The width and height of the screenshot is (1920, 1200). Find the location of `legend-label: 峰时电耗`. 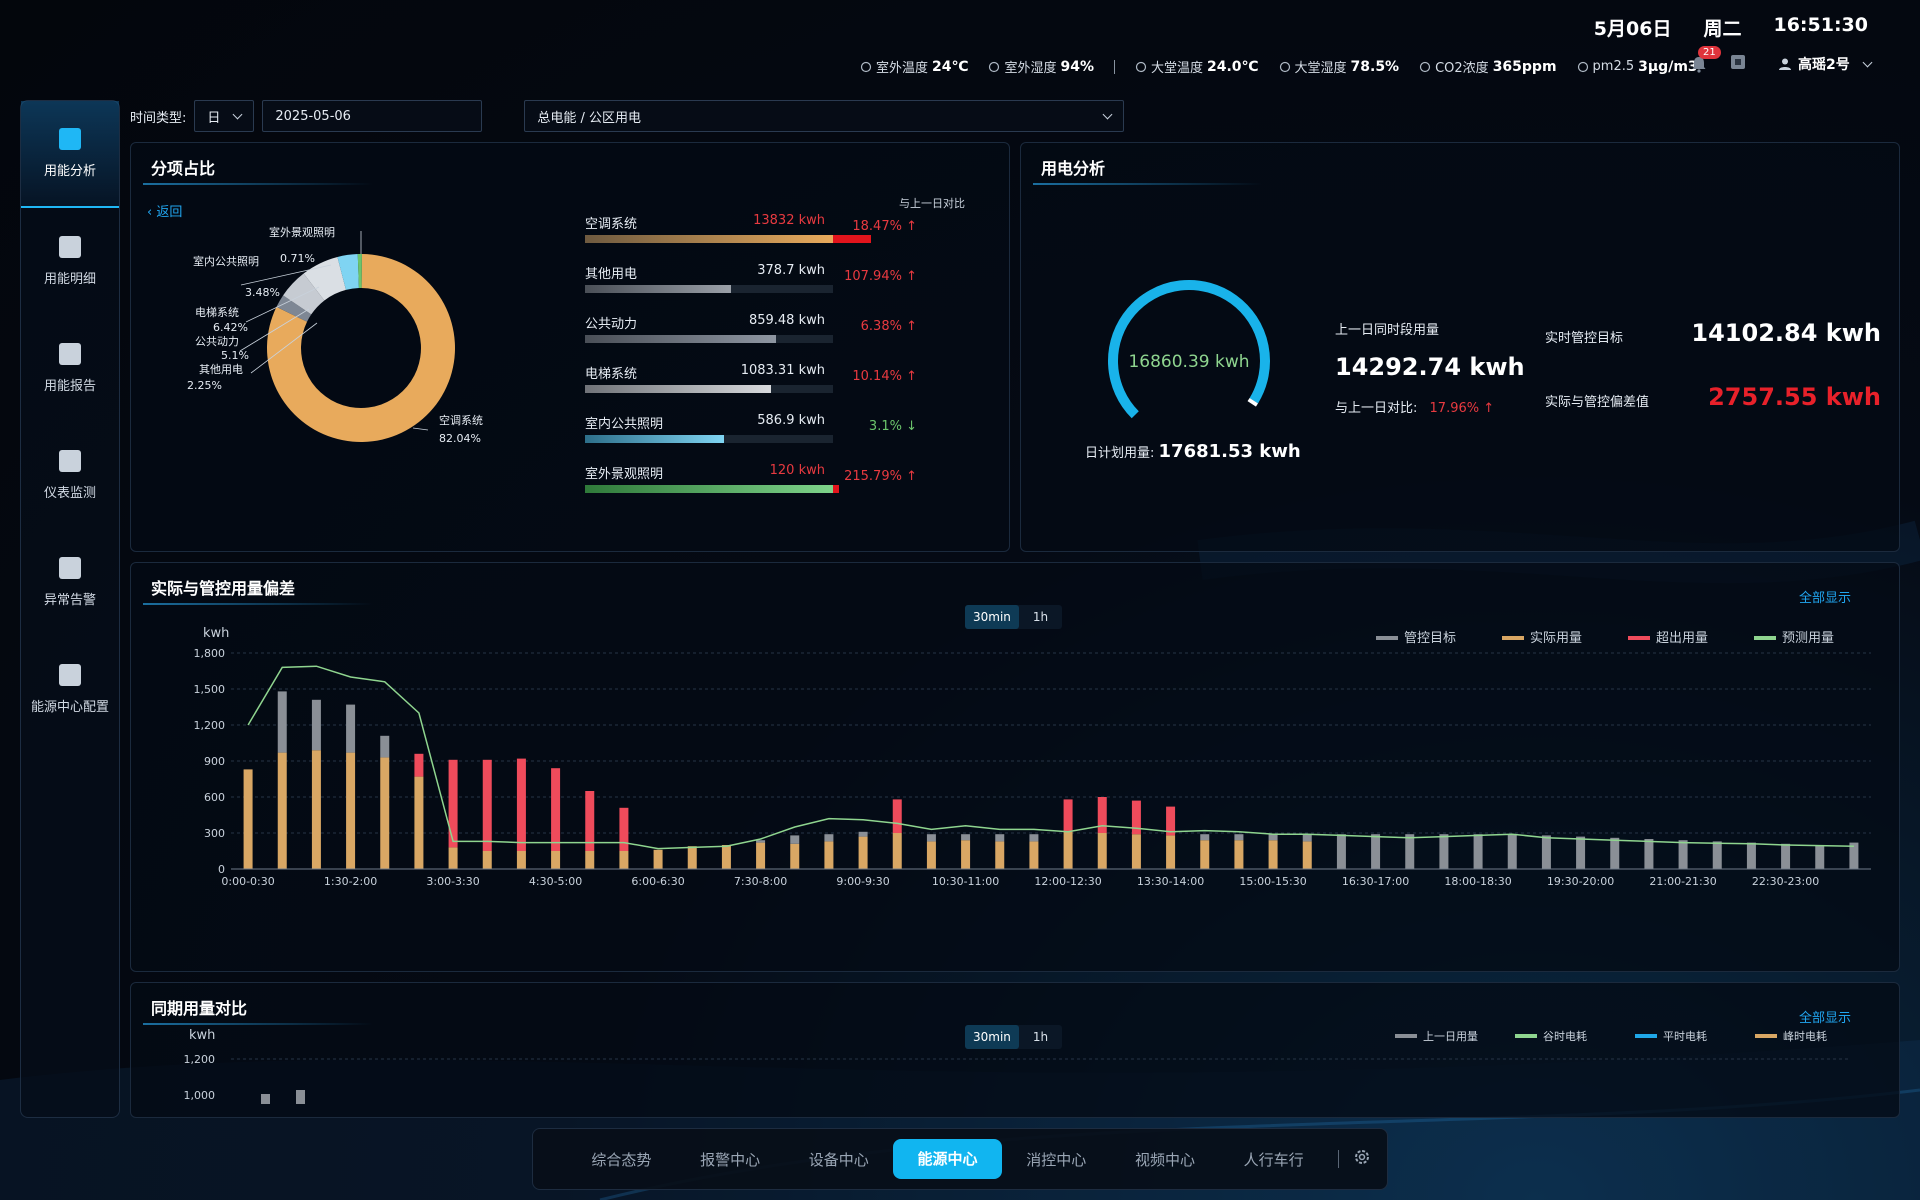

legend-label: 峰时电耗 is located at coordinates (1805, 1036).